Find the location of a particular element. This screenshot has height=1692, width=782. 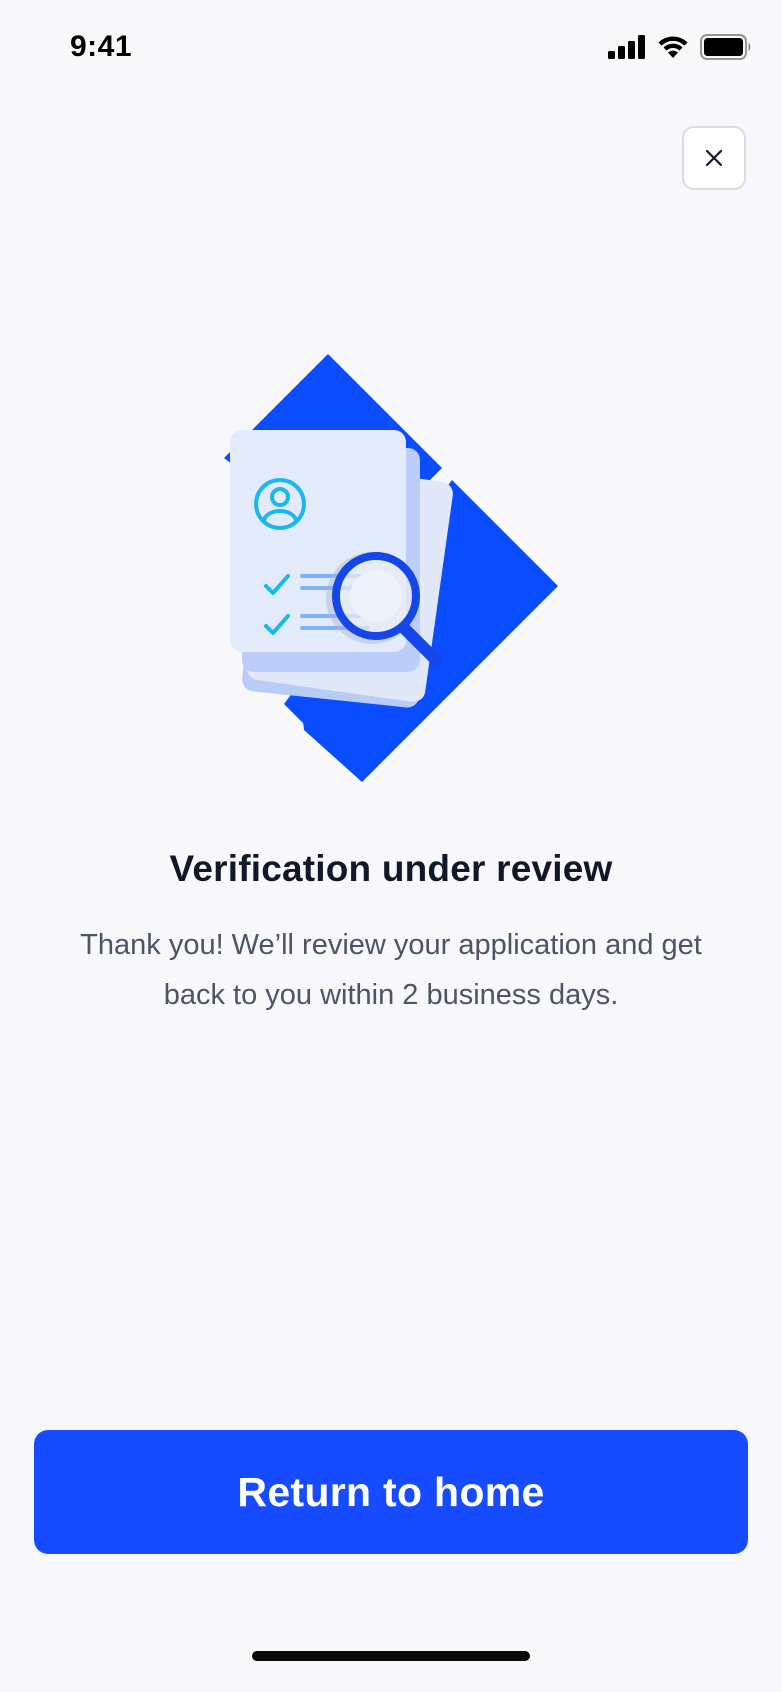

close-button is located at coordinates (714, 158).